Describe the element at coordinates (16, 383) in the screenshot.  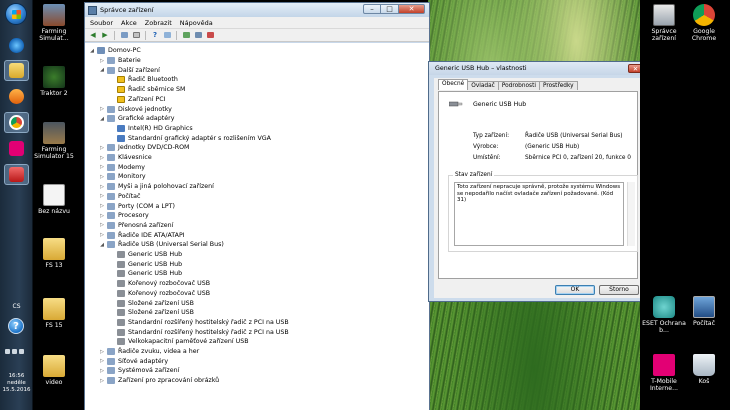
I see `clock: 16:56 neděle 15.5.2016` at that location.